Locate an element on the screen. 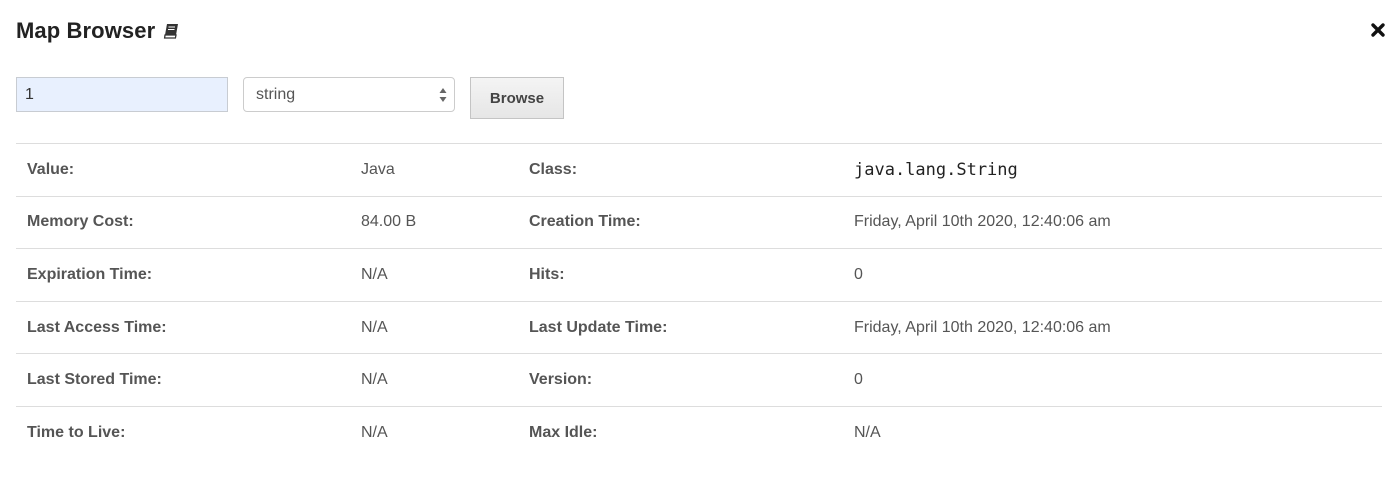 The height and width of the screenshot is (481, 1400). page-title: Map Browser is located at coordinates (86, 30).